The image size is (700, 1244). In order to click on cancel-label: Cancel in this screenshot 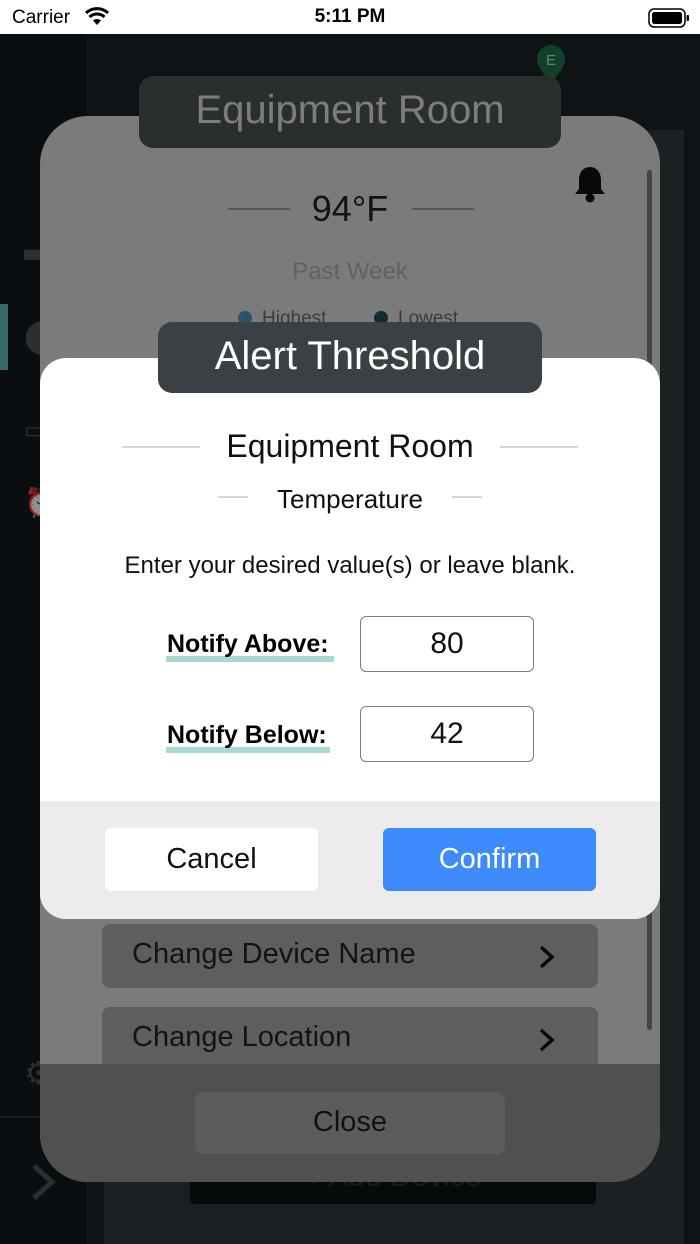, I will do `click(211, 859)`.